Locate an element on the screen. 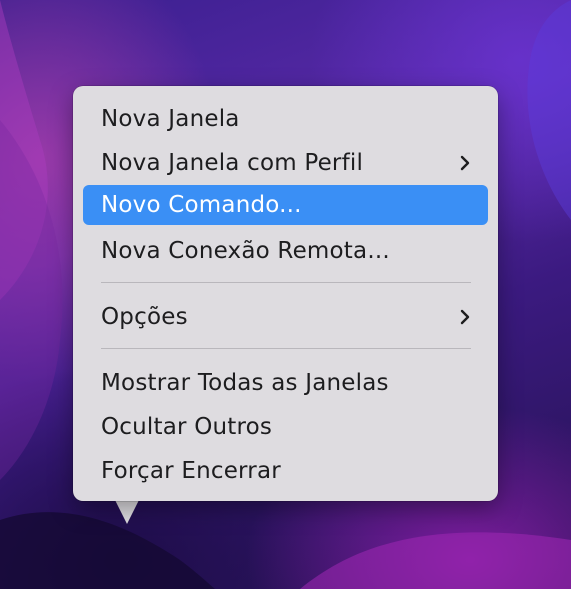 The image size is (571, 589). menu-item-label: Ocultar Outros is located at coordinates (187, 427).